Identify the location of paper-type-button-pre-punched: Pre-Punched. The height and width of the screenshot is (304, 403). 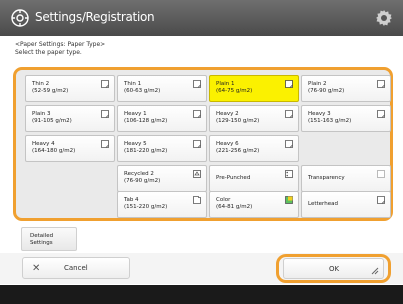
(254, 178).